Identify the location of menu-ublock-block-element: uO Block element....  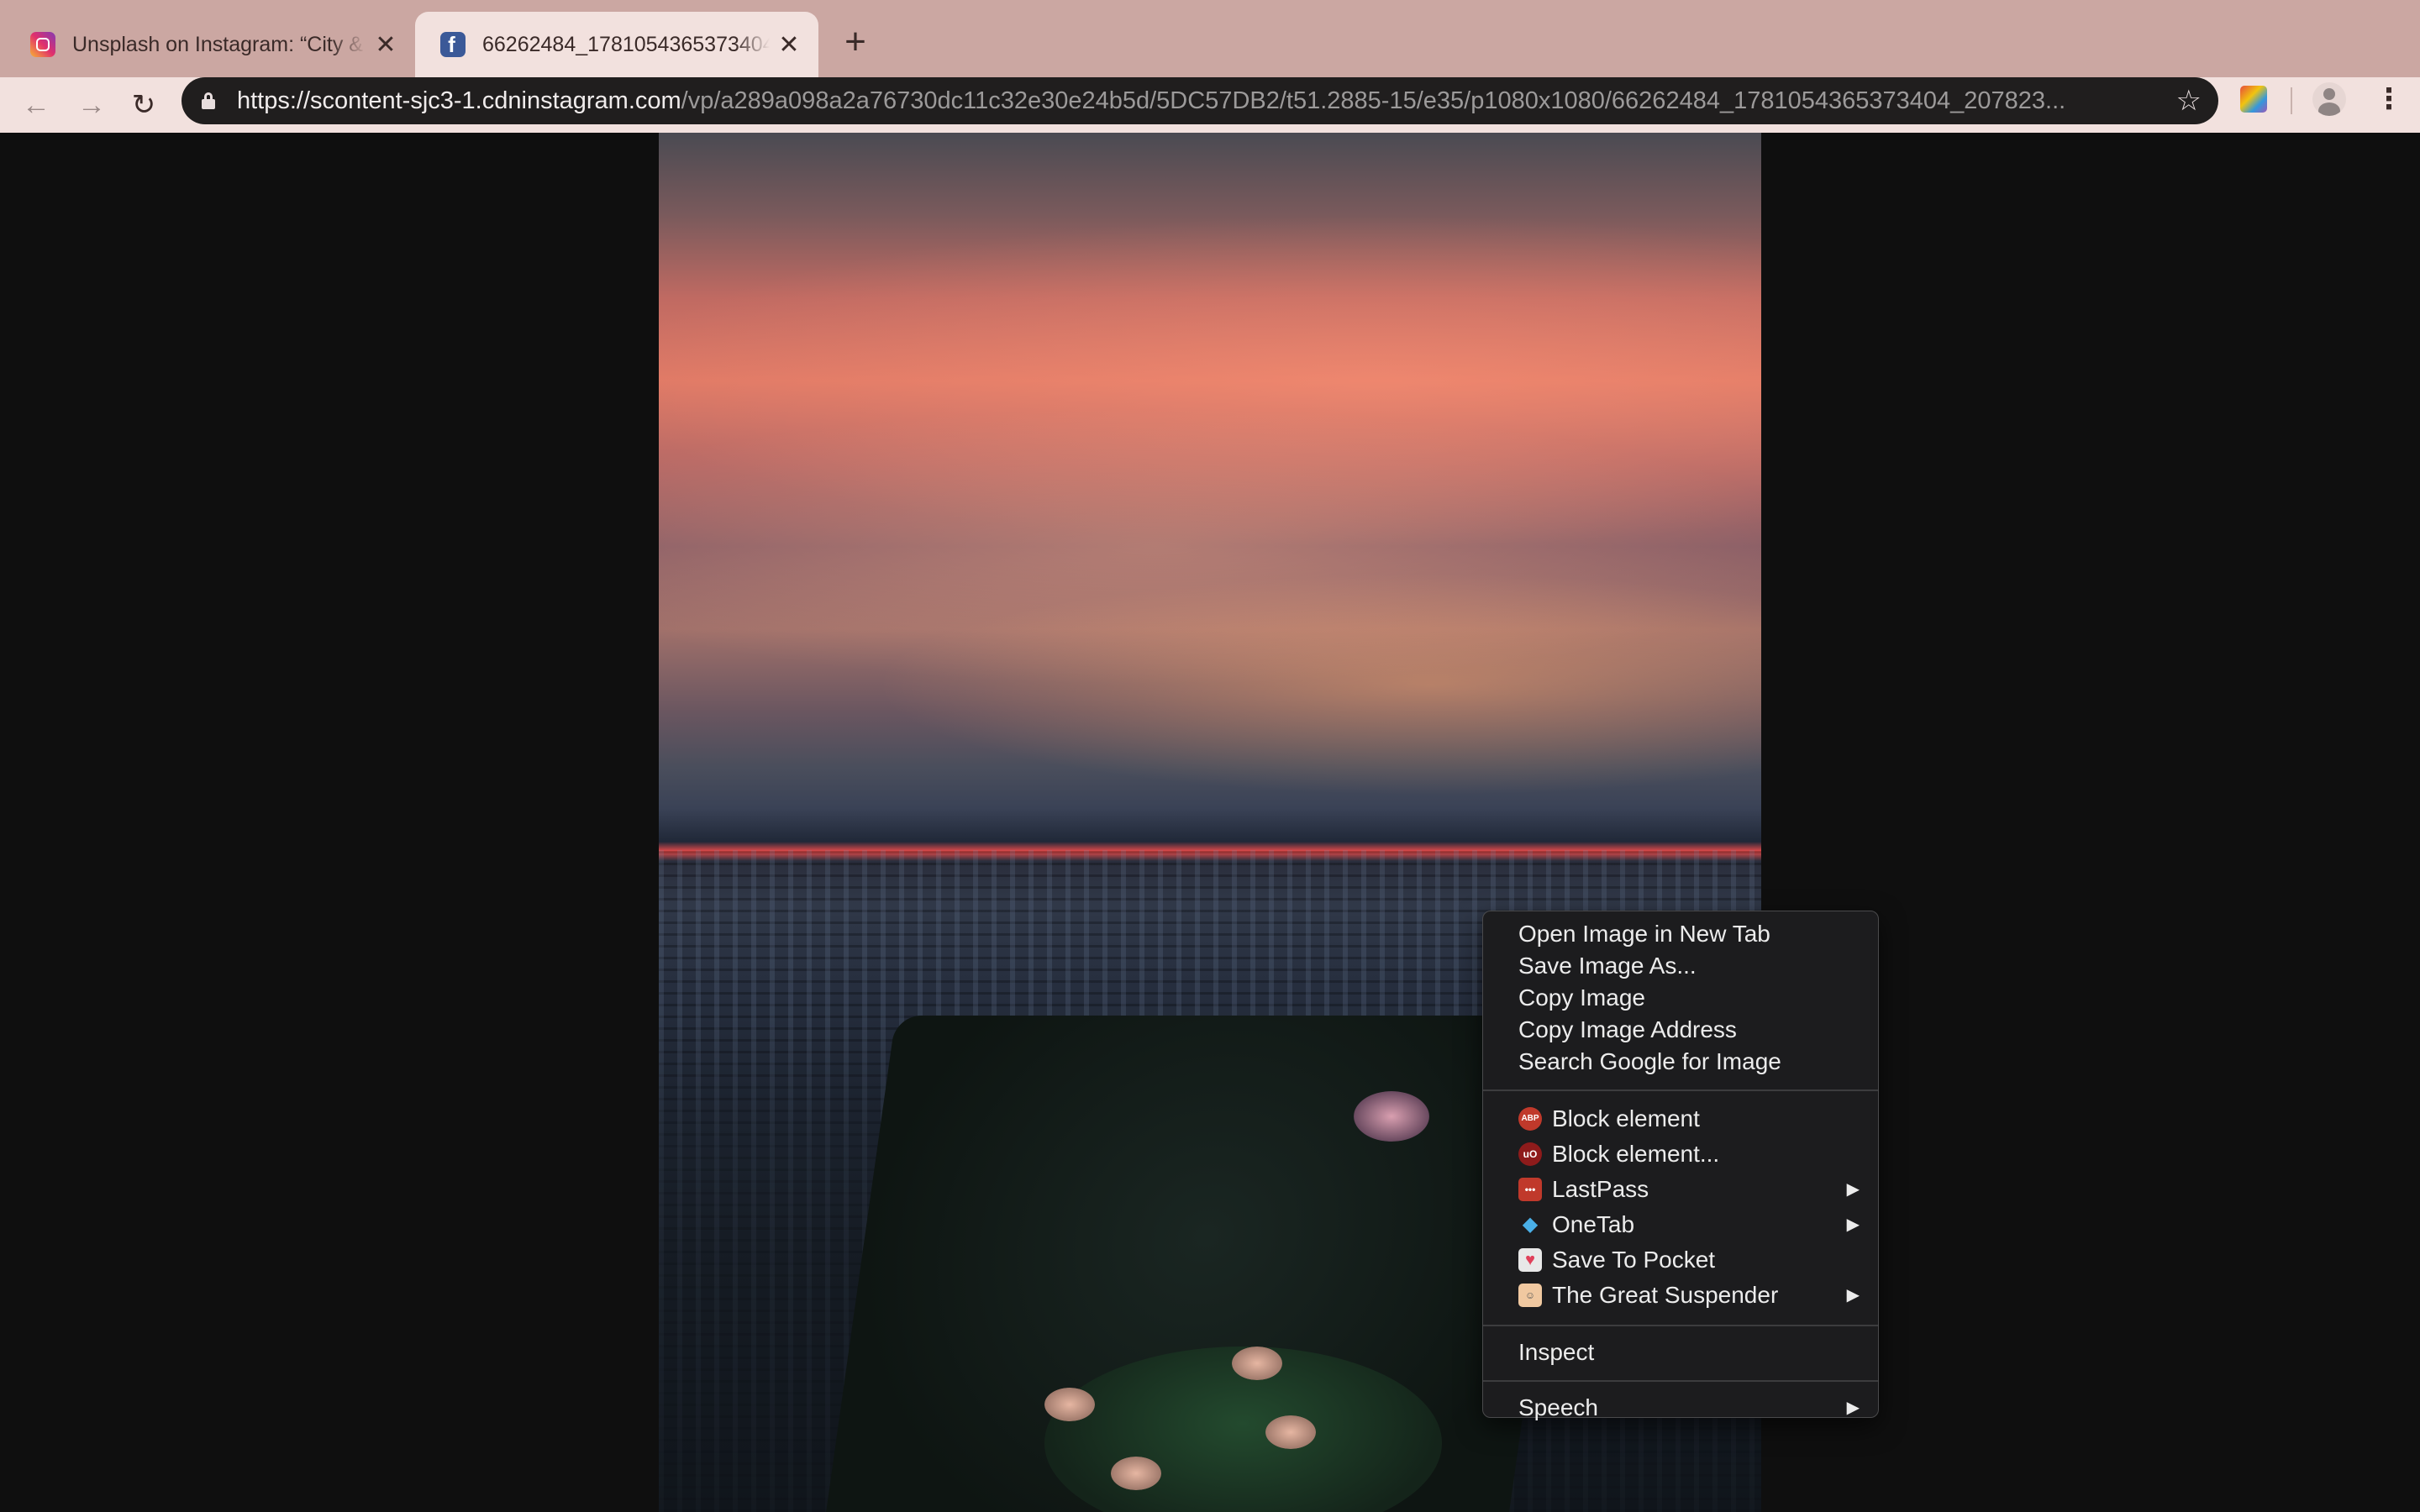
(1680, 1154).